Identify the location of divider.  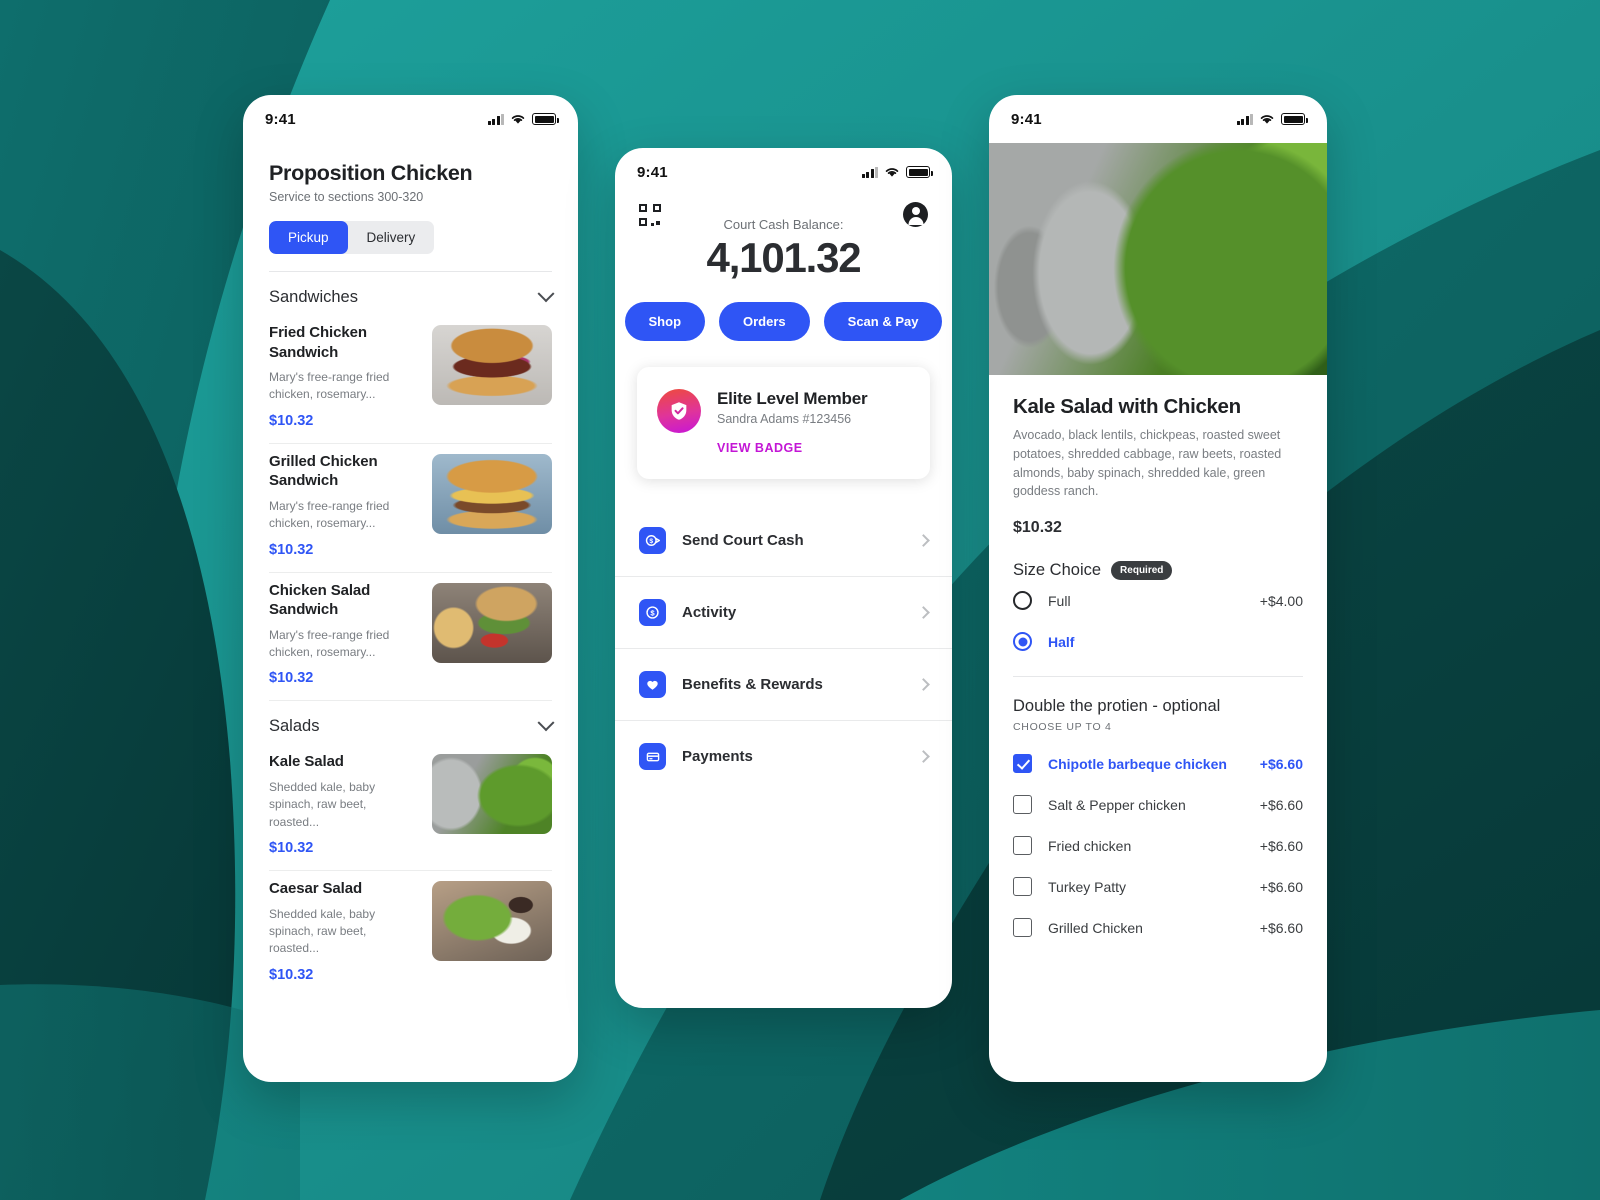
(1158, 676).